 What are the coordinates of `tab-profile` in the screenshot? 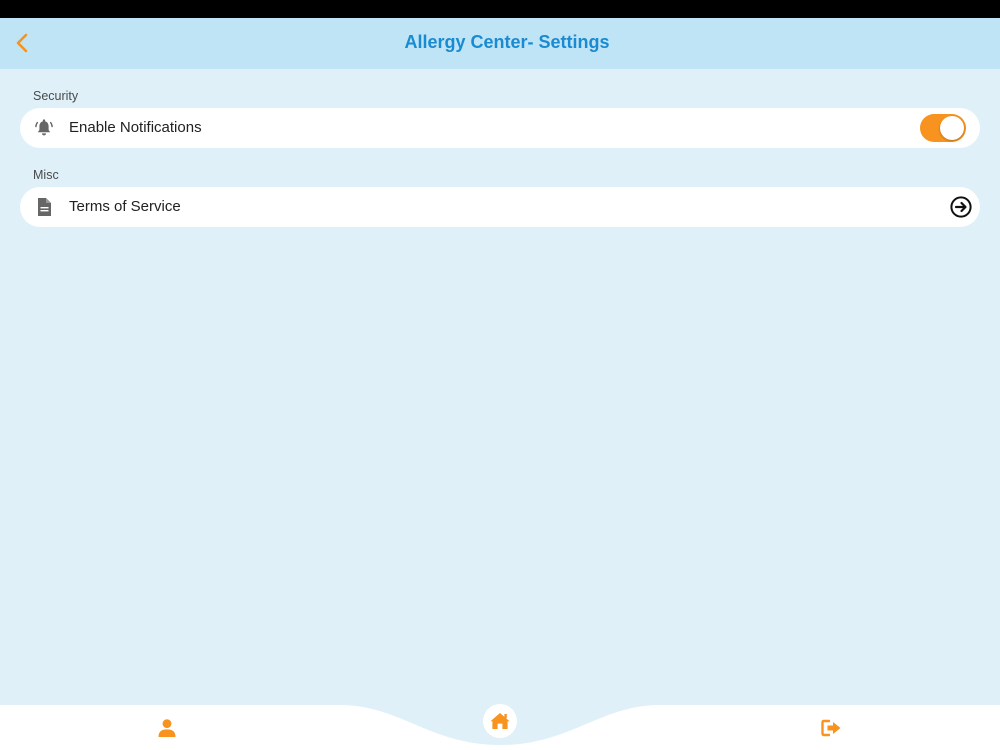 It's located at (167, 728).